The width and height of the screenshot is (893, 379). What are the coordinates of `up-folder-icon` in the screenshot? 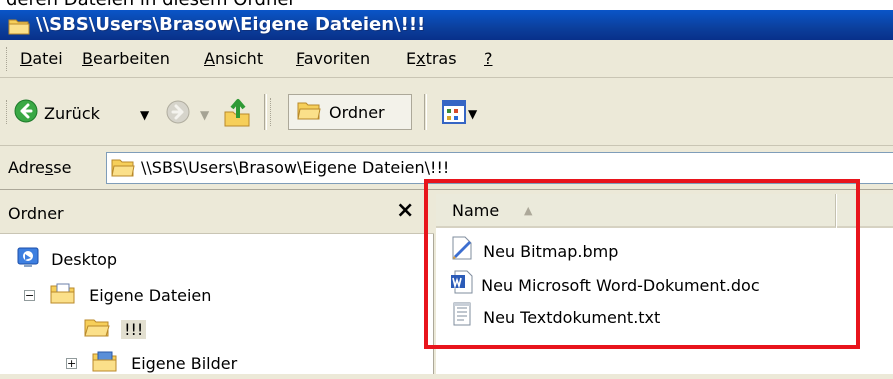 It's located at (237, 115).